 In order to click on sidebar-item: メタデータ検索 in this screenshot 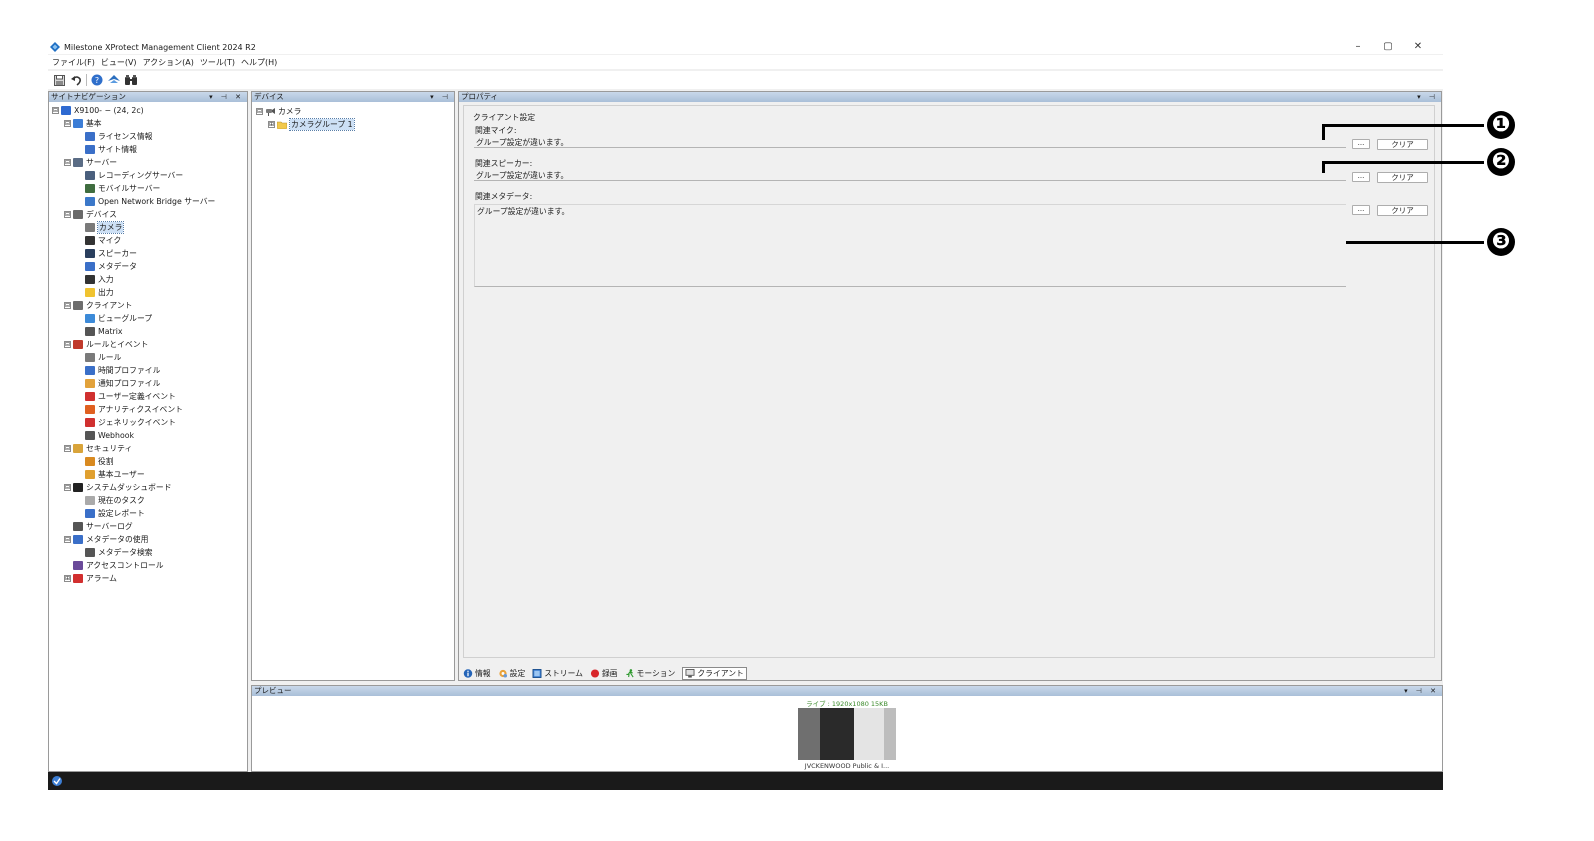, I will do `click(114, 552)`.